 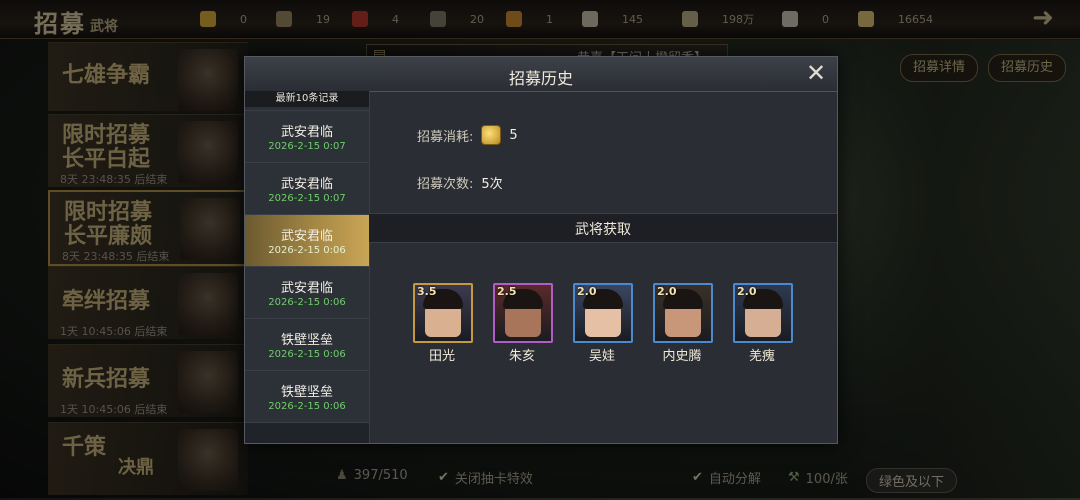 I want to click on gold-token-icon, so click(x=491, y=135).